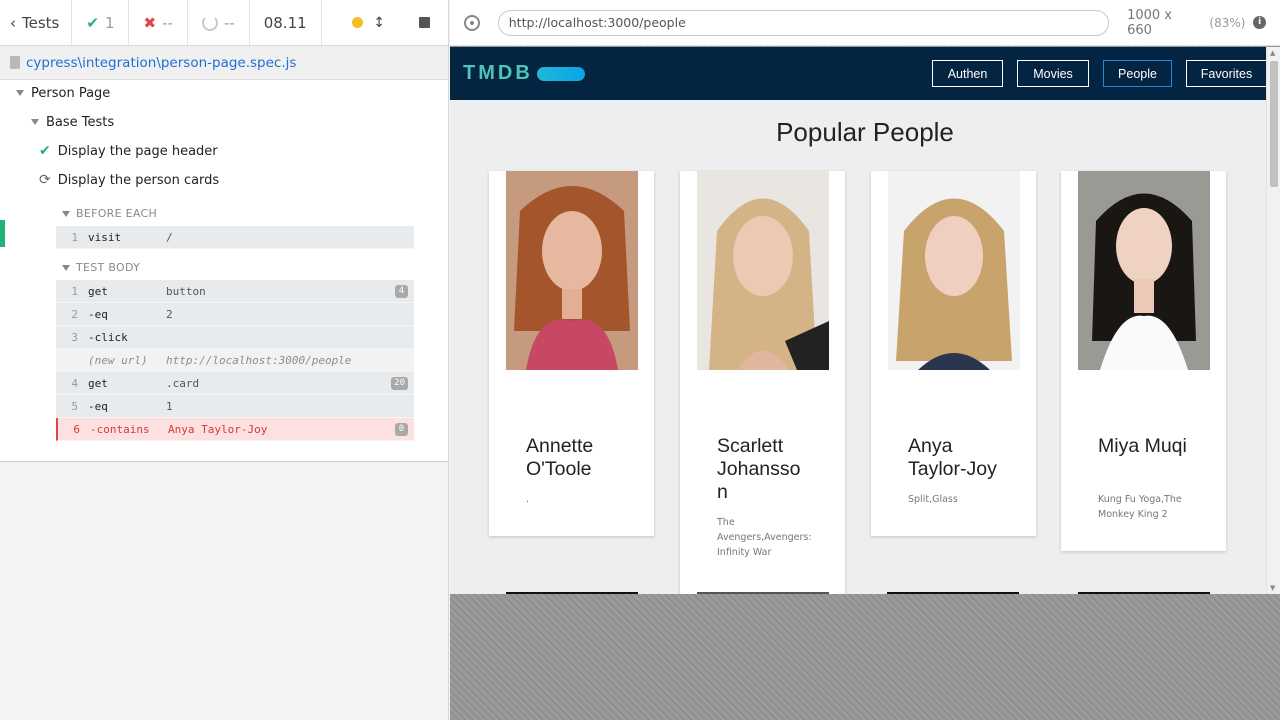 This screenshot has height=720, width=1280. Describe the element at coordinates (118, 360) in the screenshot. I see `command-name: (new url)` at that location.